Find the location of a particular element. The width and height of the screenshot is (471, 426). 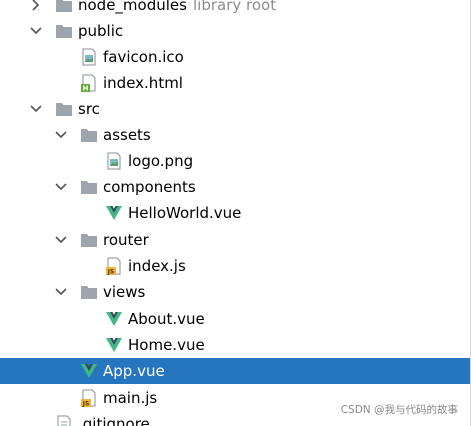

tree-item-app-vue: App.vue is located at coordinates (235, 371).